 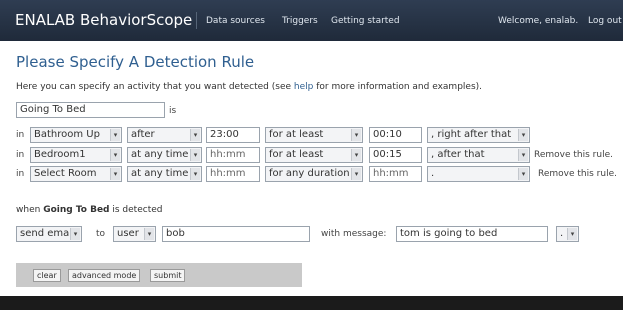 What do you see at coordinates (104, 275) in the screenshot?
I see `advanced-mode-button: advanced mode` at bounding box center [104, 275].